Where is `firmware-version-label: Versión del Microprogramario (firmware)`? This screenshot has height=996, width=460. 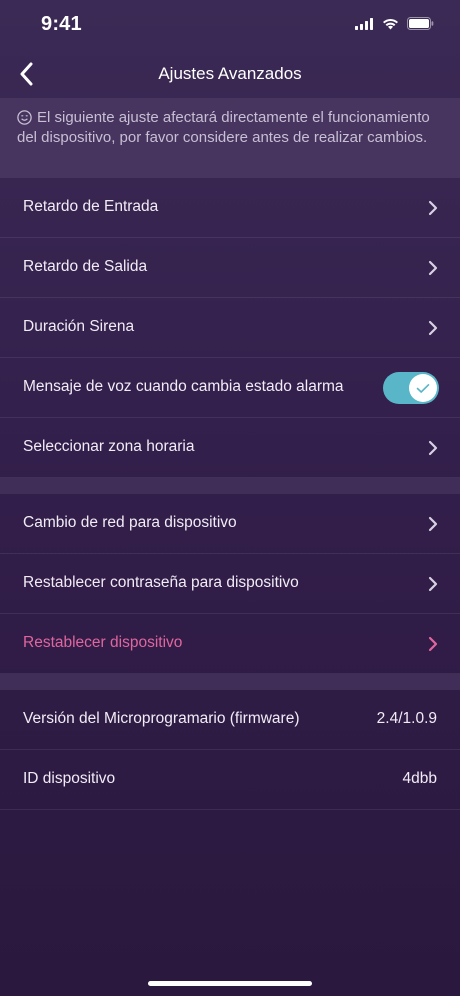
firmware-version-label: Versión del Microprogramario (firmware) is located at coordinates (161, 718).